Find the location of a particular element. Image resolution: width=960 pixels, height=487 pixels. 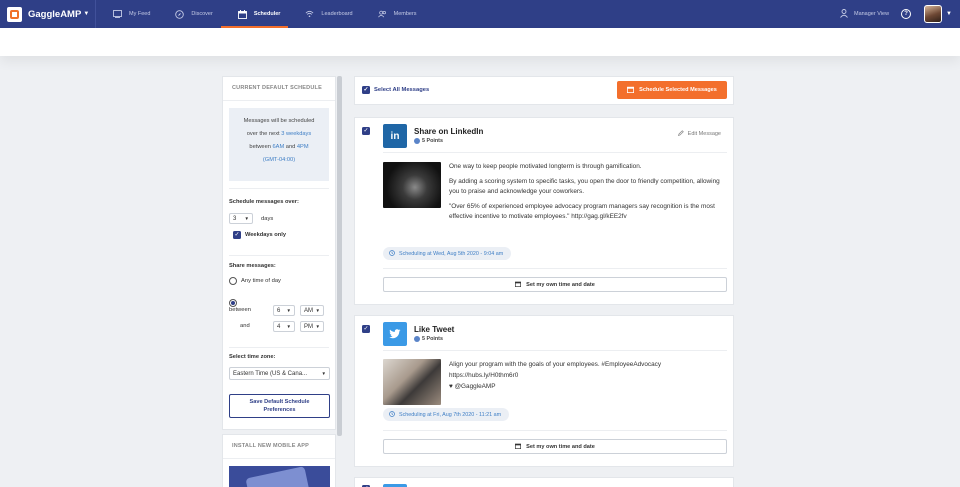

manager-view-link: Manager View is located at coordinates (865, 14).